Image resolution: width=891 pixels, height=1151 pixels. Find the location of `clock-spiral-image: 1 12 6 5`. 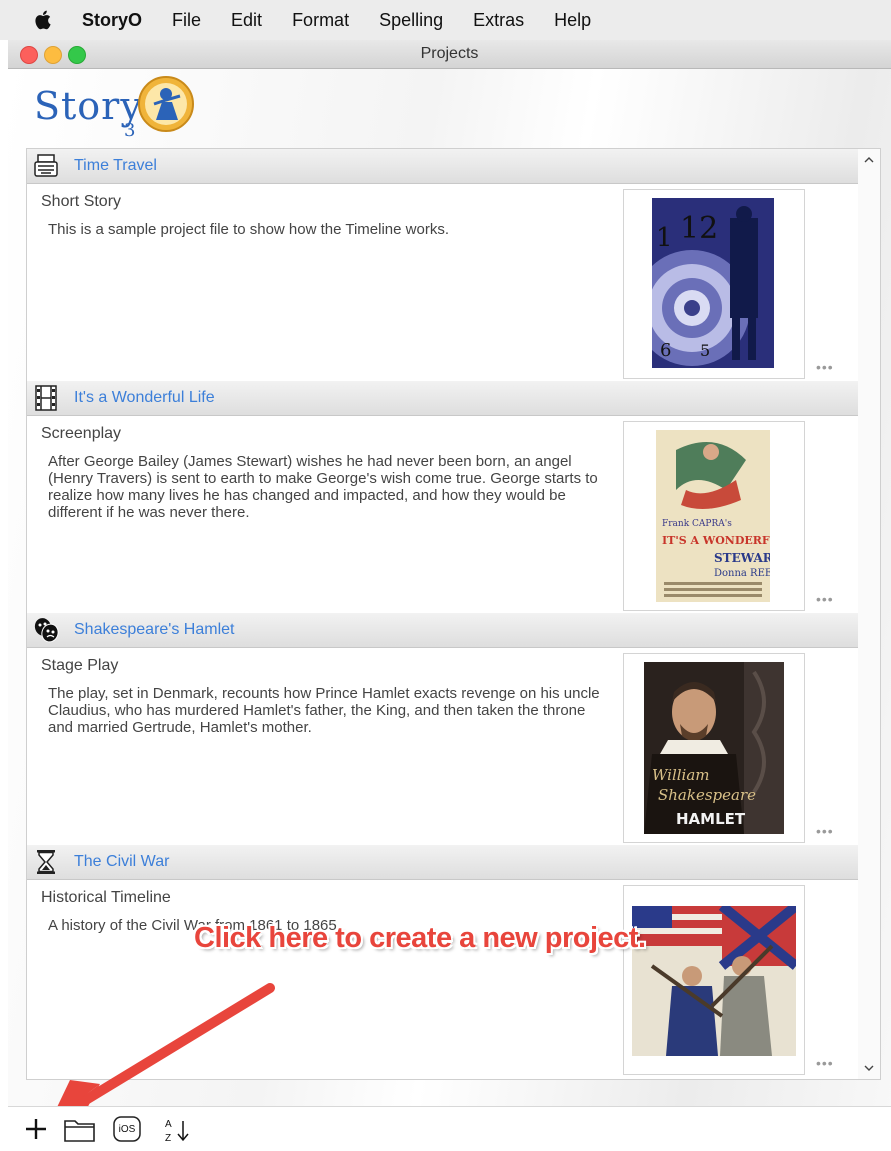

clock-spiral-image: 1 12 6 5 is located at coordinates (713, 283).